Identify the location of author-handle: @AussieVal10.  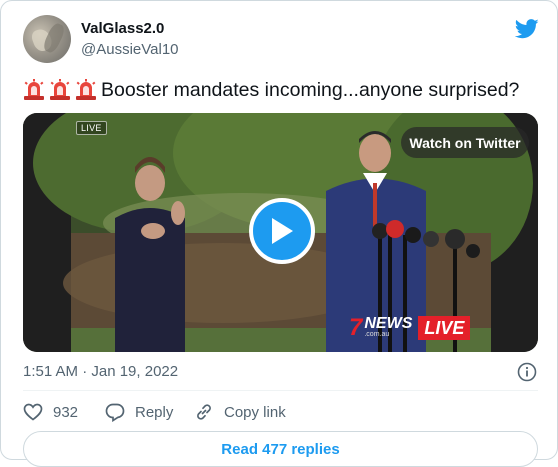
(130, 49).